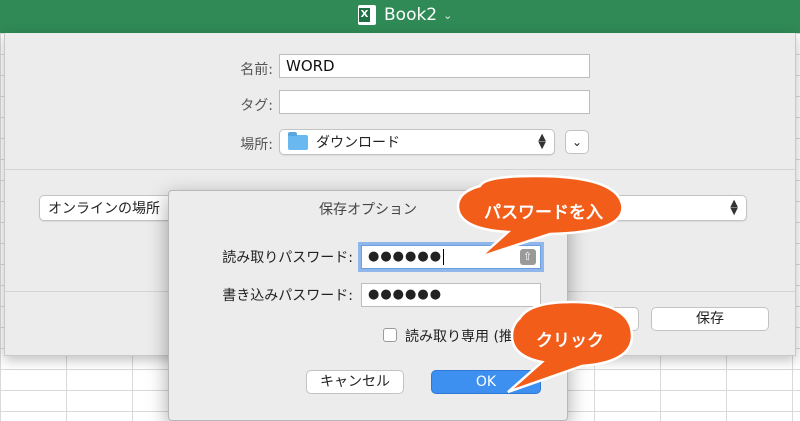 This screenshot has height=421, width=800. I want to click on readonly-label: 読み取り専用 (推, so click(459, 337).